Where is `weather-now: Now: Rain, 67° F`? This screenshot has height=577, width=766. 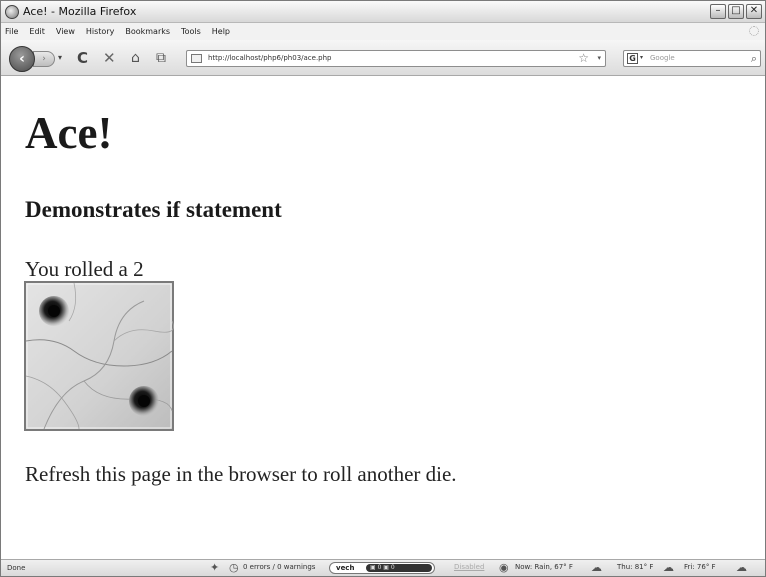
weather-now: Now: Rain, 67° F is located at coordinates (544, 567).